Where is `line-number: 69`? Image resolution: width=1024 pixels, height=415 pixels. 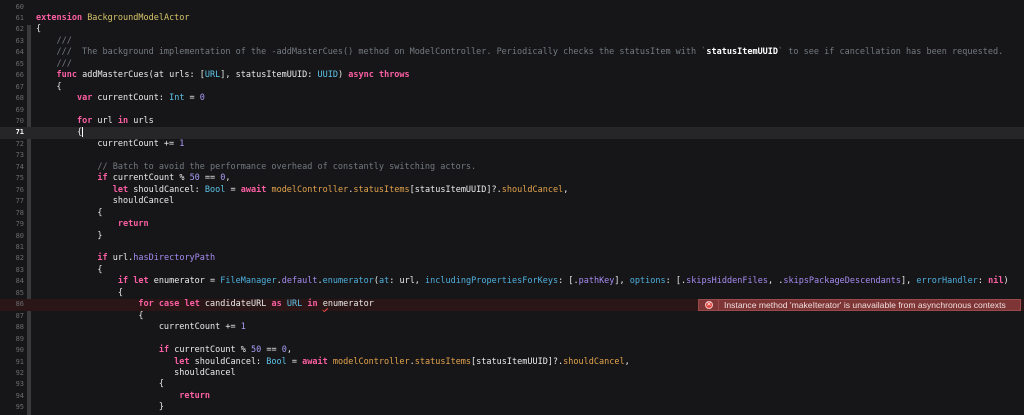 line-number: 69 is located at coordinates (12, 110).